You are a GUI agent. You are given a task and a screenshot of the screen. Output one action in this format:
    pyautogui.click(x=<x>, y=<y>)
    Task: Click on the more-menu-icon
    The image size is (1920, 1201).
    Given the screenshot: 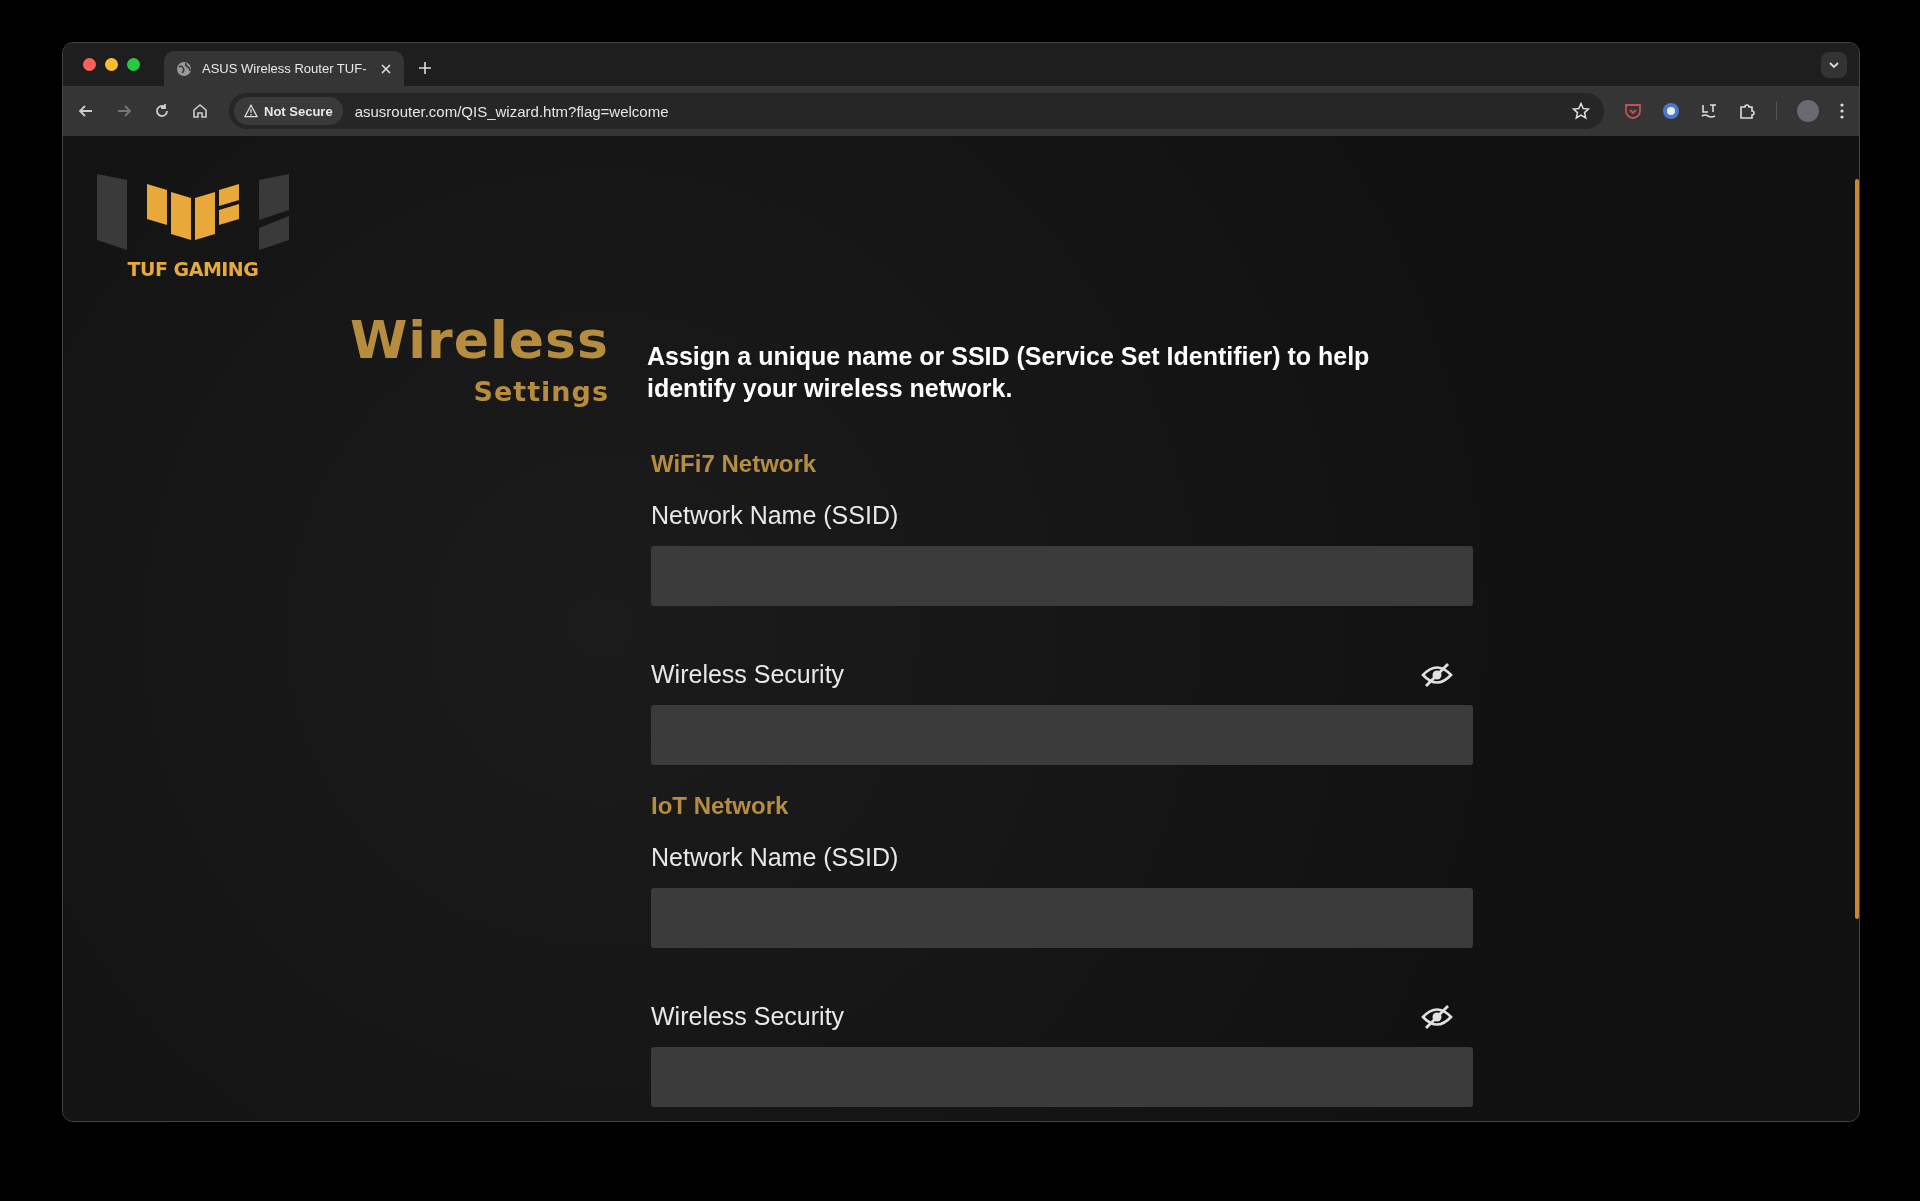 What is the action you would take?
    pyautogui.click(x=1842, y=111)
    